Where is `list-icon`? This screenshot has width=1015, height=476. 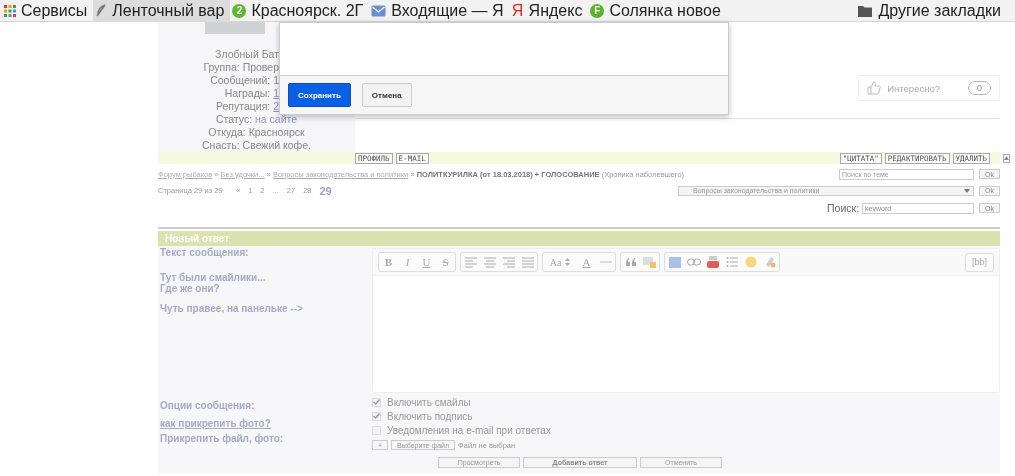
list-icon is located at coordinates (731, 262).